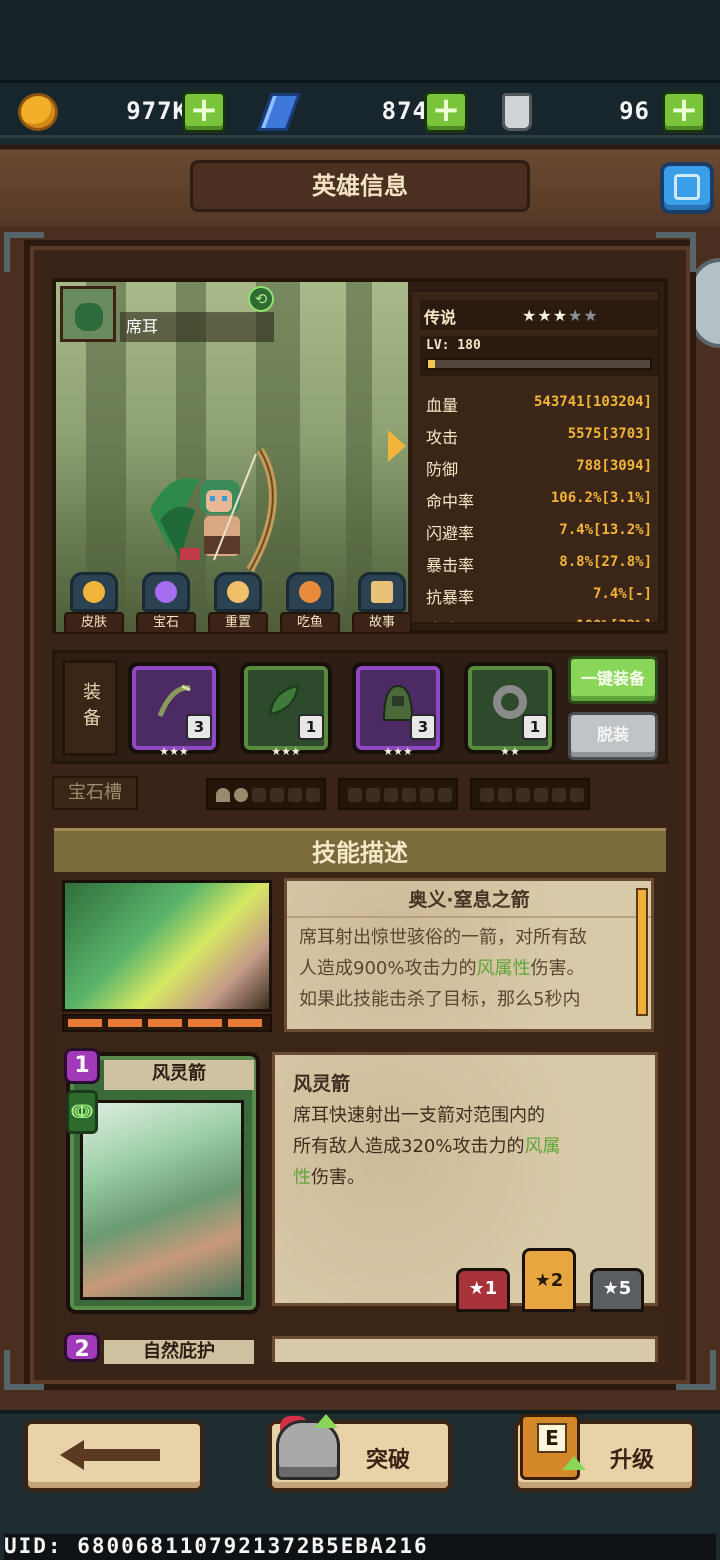 The height and width of the screenshot is (1560, 720). I want to click on add-crystal-button: +, so click(446, 112).